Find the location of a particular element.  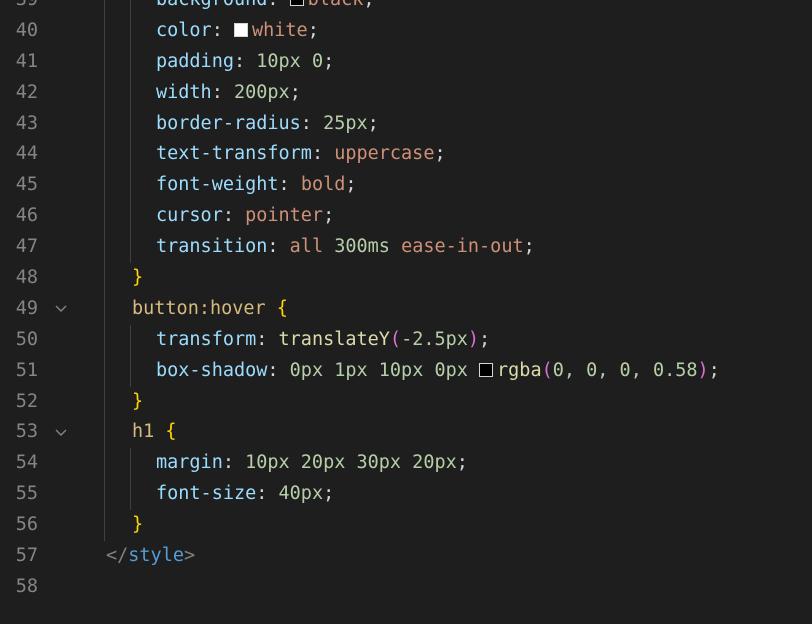

code-token: 25px is located at coordinates (345, 123).